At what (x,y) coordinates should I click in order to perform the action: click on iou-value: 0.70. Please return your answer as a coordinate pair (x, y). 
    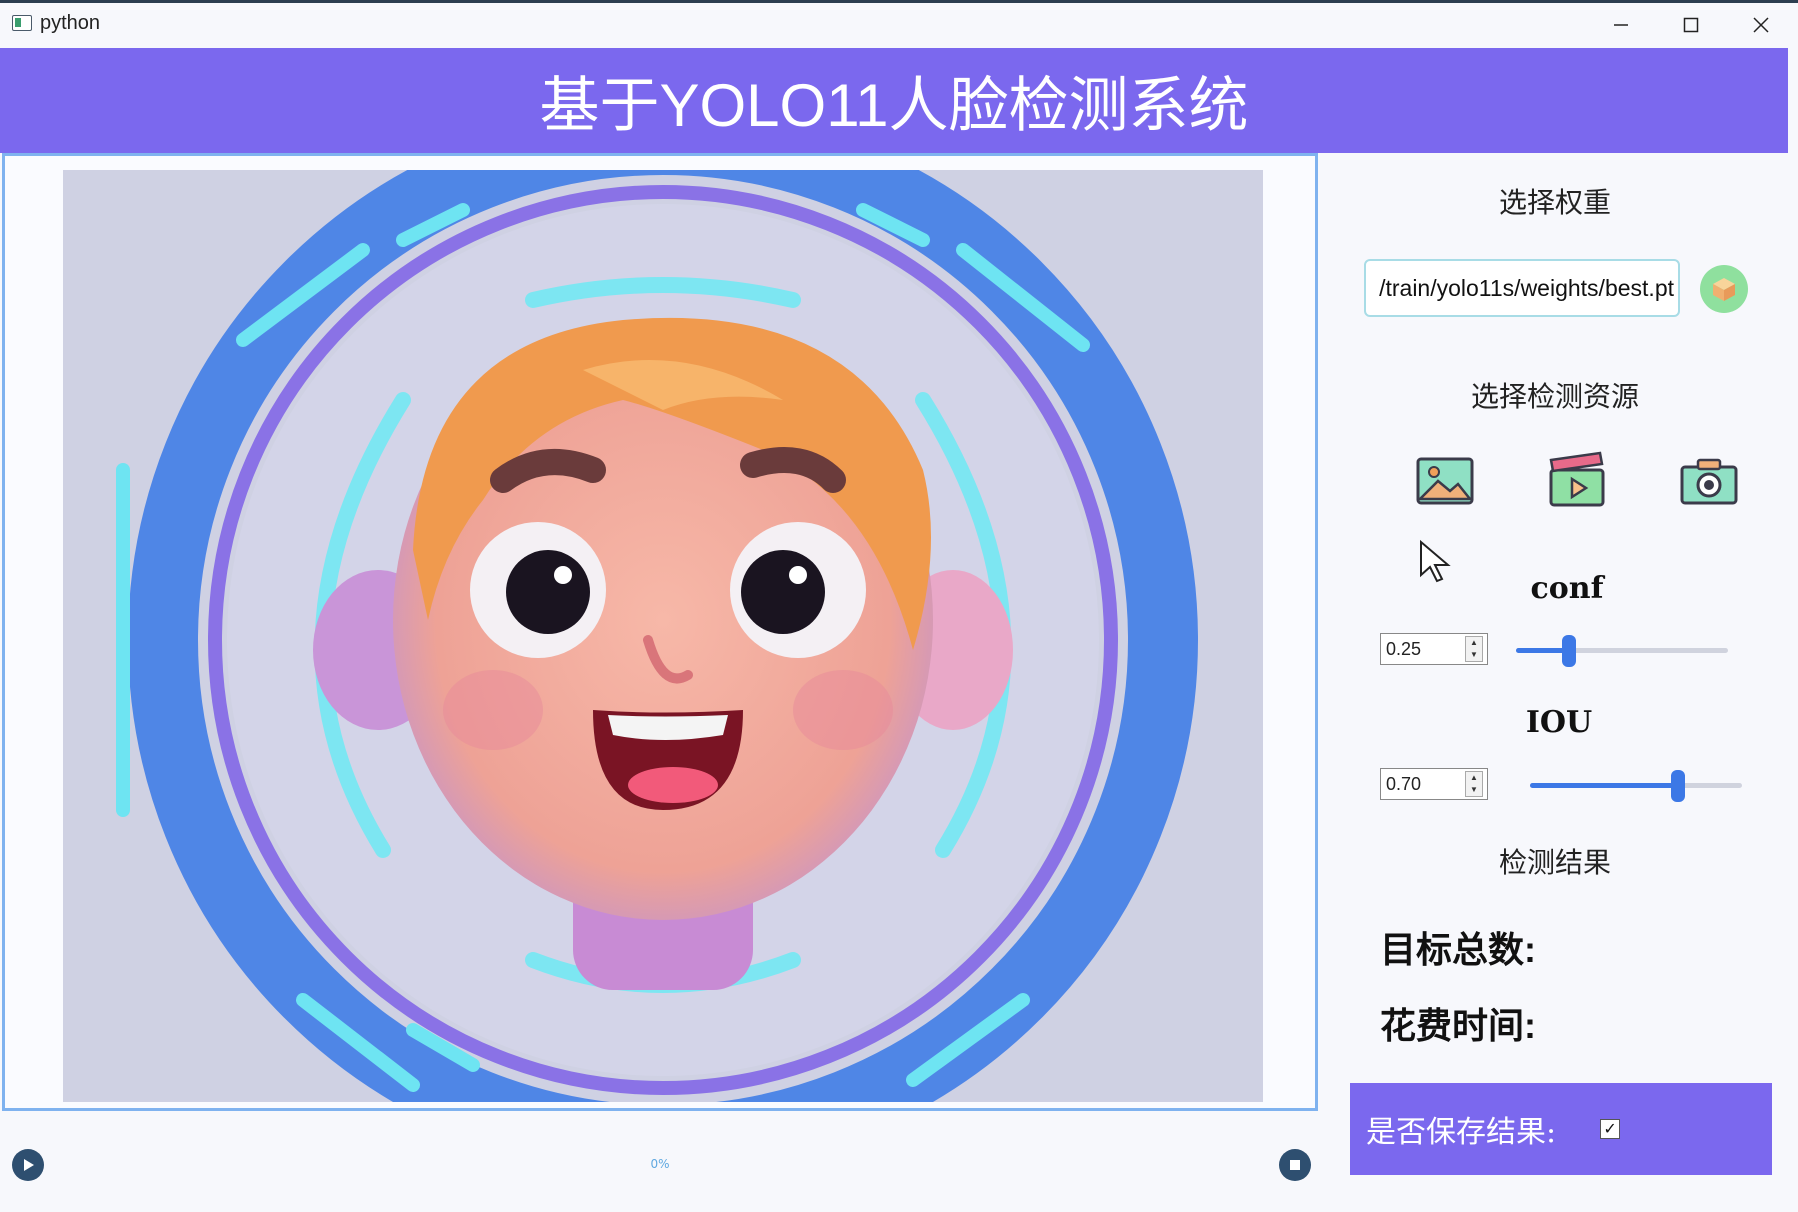
    Looking at the image, I should click on (1404, 784).